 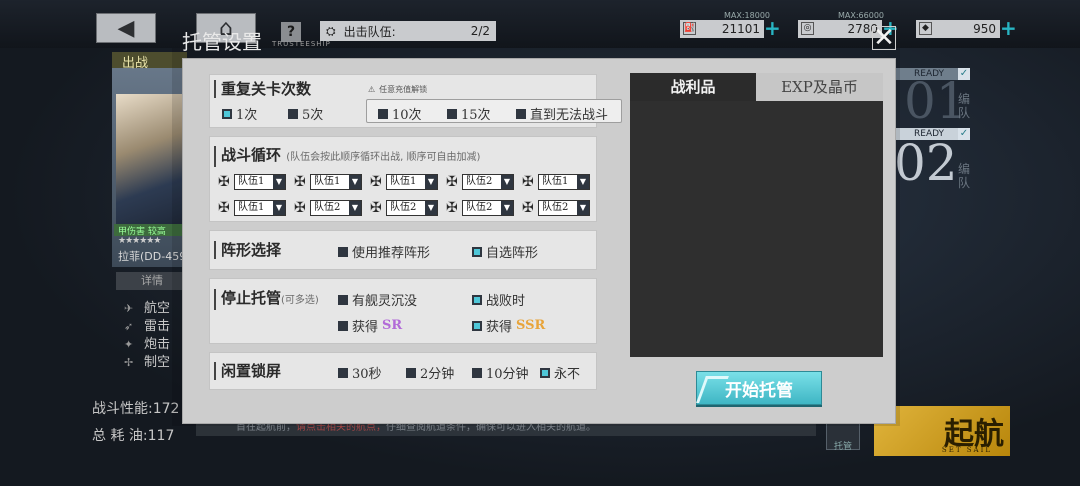 I want to click on stop-on-ssr: 获得 SSR, so click(x=508, y=325).